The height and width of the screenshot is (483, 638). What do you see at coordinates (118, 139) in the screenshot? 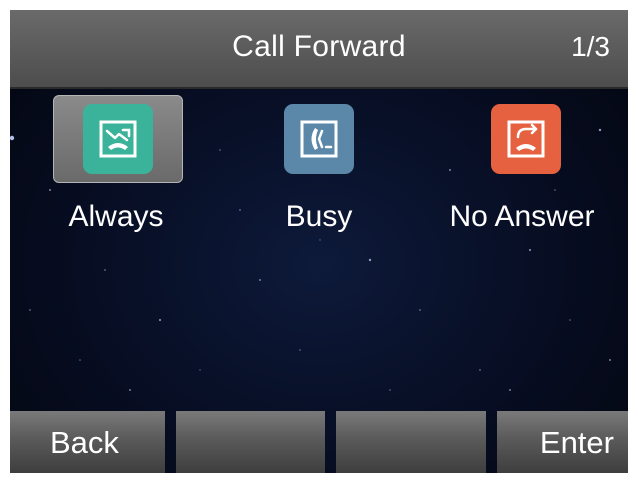
I see `call-forward-always-icon` at bounding box center [118, 139].